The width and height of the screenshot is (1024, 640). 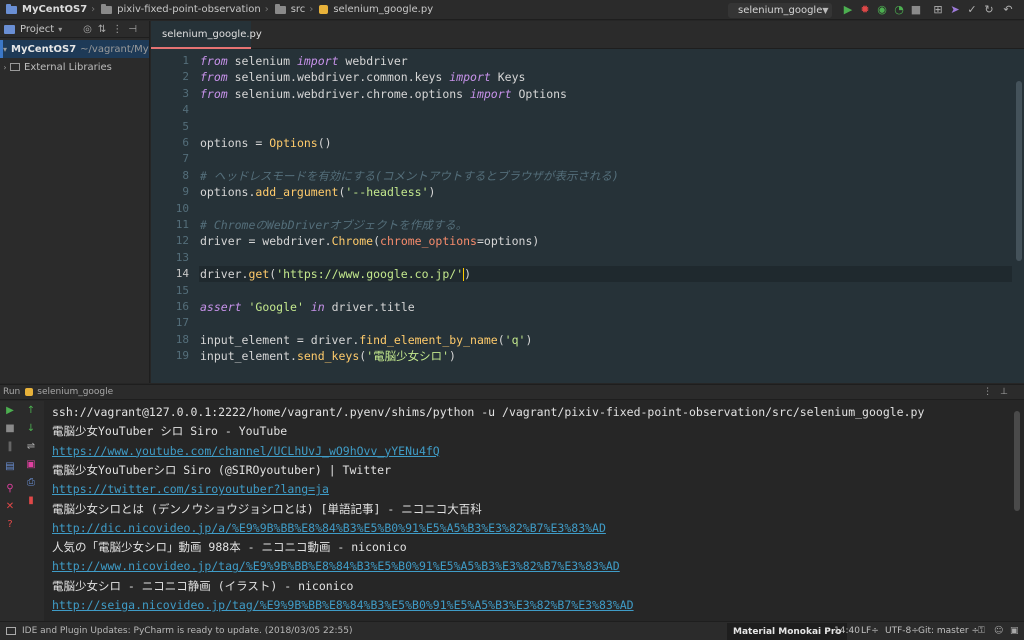 What do you see at coordinates (11, 631) in the screenshot?
I see `tool-windows-icon` at bounding box center [11, 631].